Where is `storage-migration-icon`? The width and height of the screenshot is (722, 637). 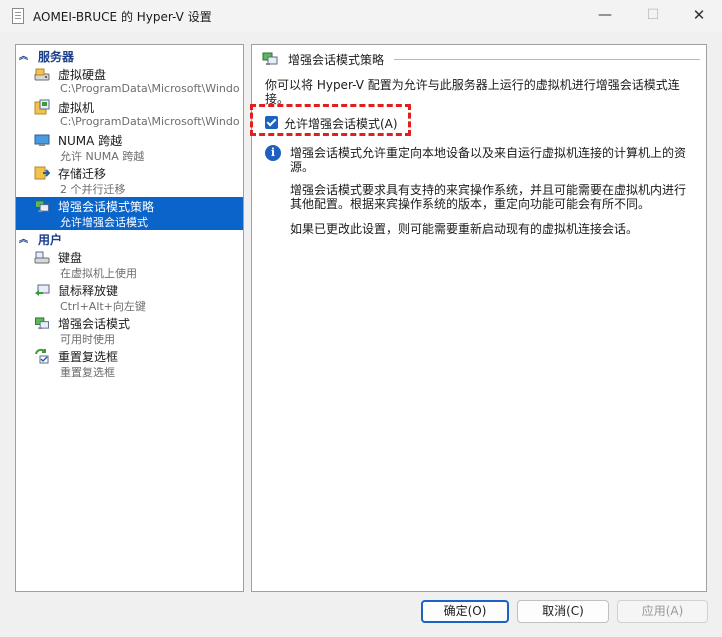 storage-migration-icon is located at coordinates (42, 173).